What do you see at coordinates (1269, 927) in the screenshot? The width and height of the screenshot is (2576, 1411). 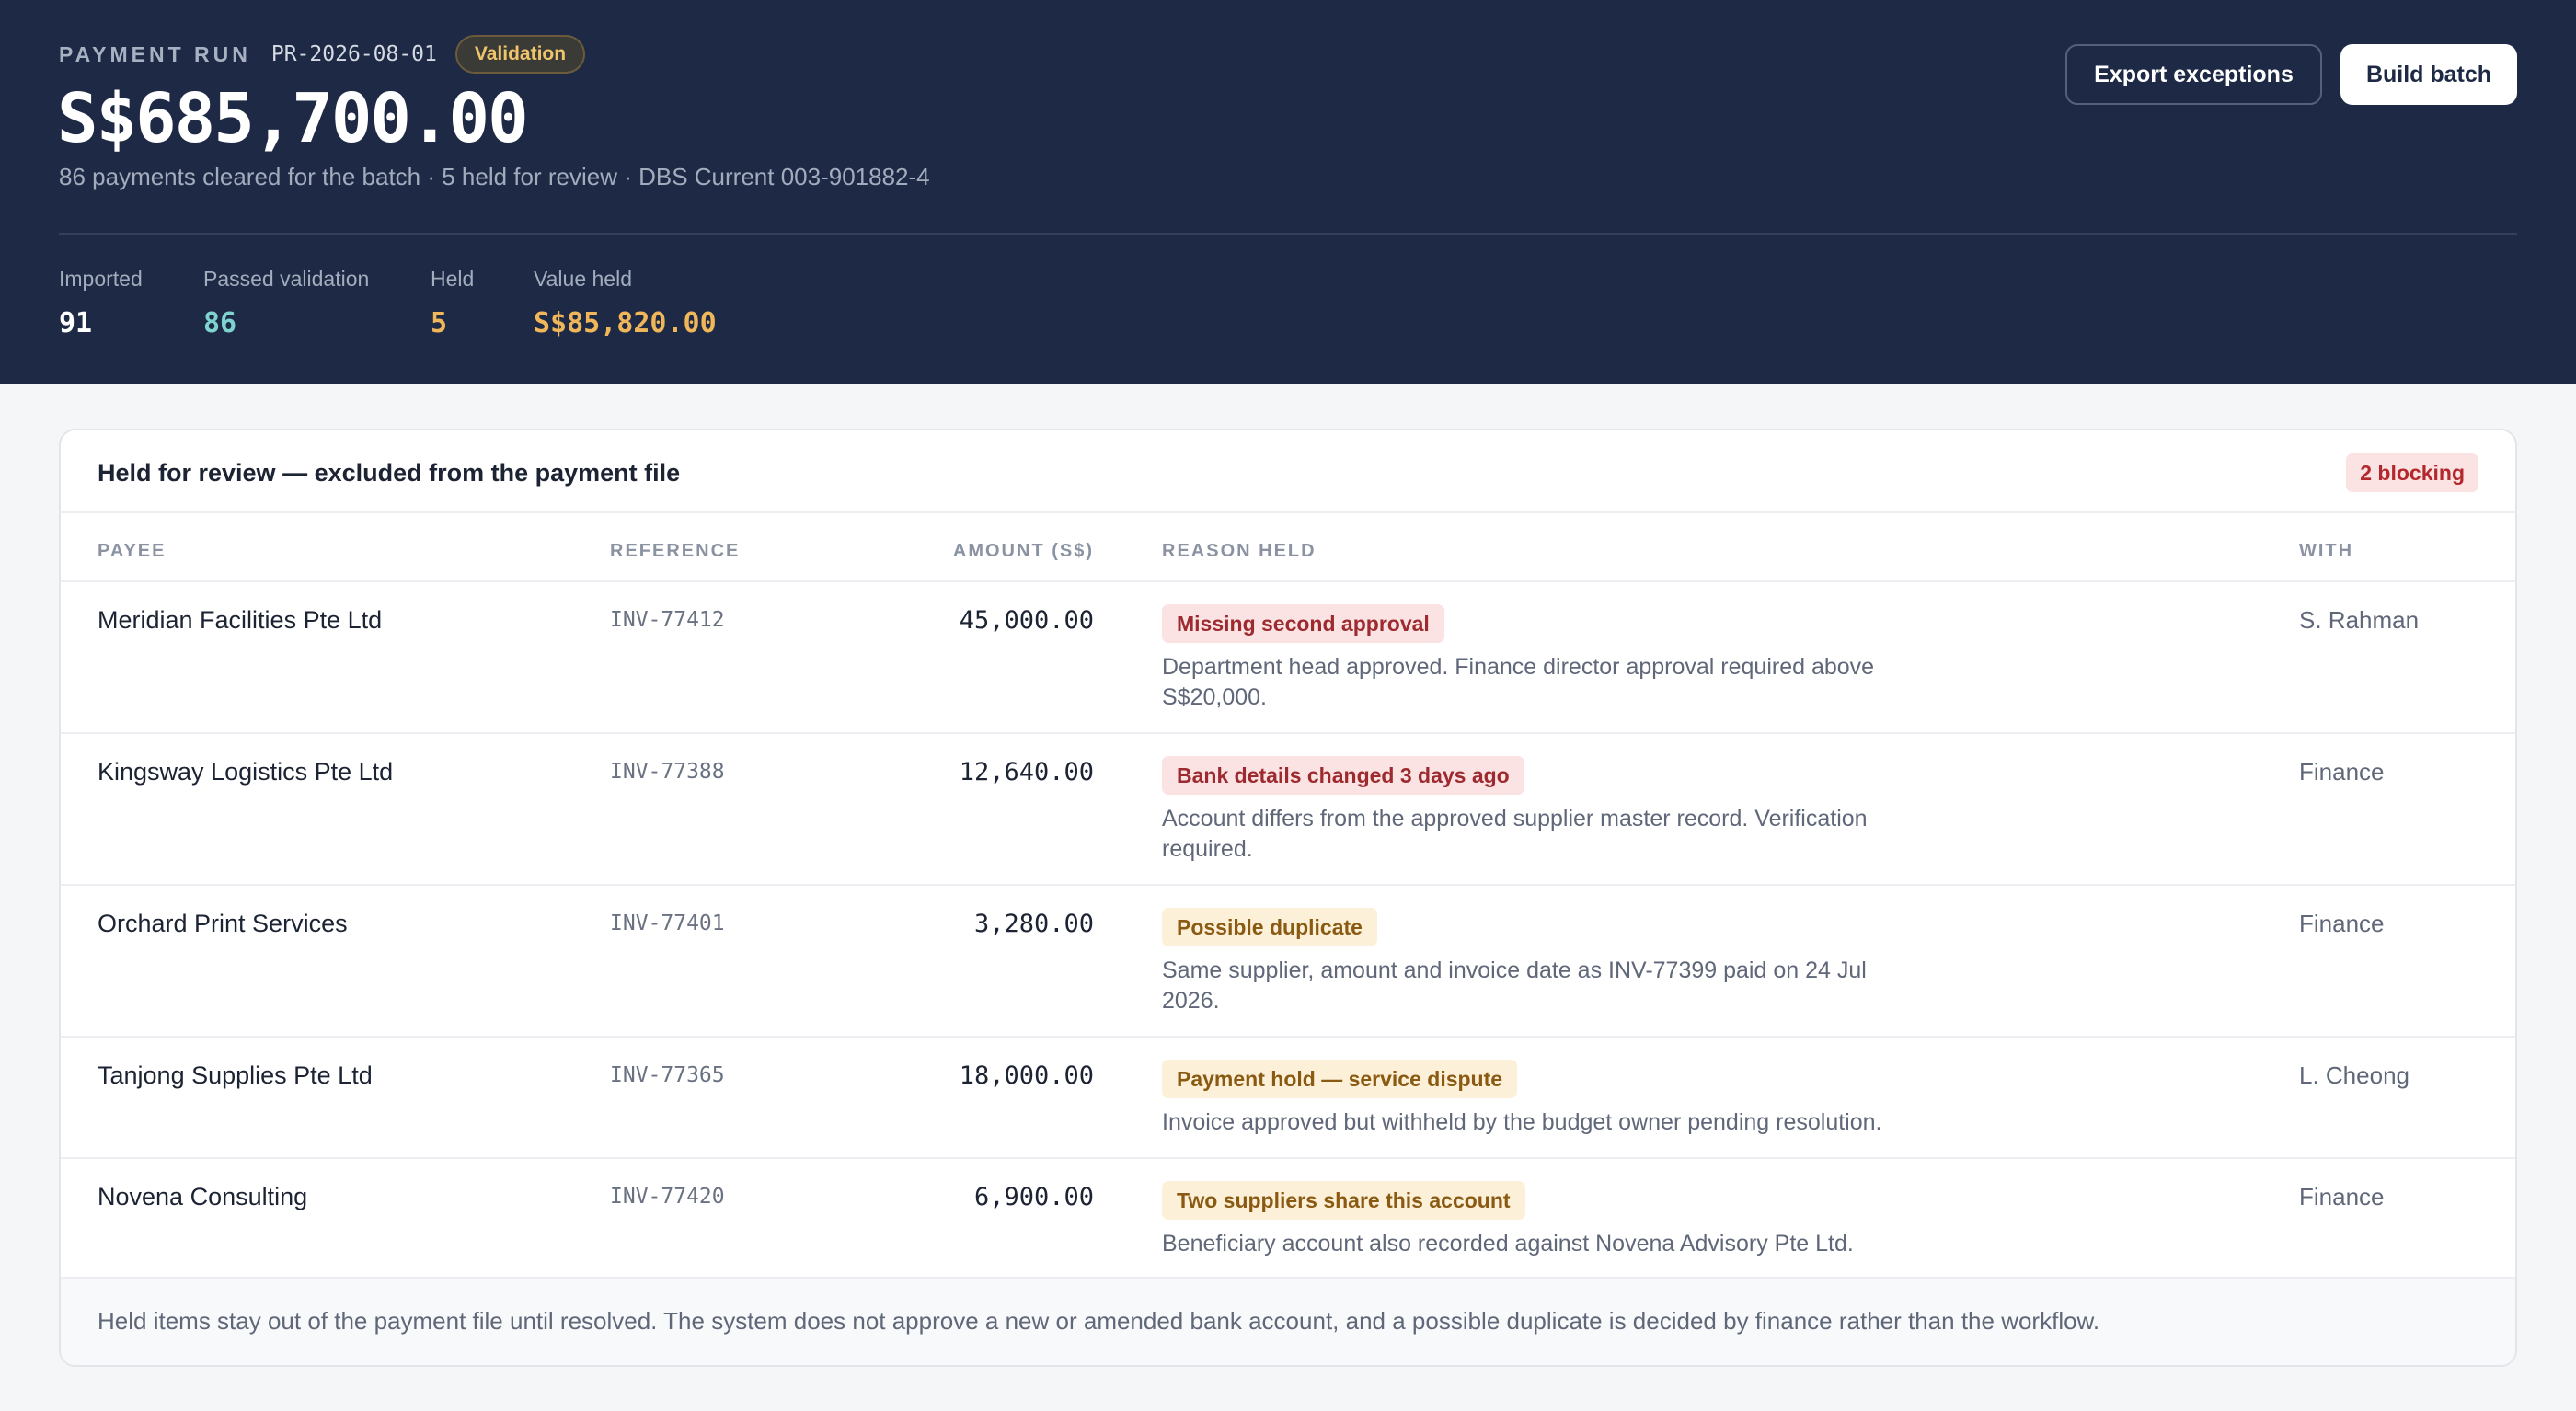 I see `reason-tag: Possible duplicate` at bounding box center [1269, 927].